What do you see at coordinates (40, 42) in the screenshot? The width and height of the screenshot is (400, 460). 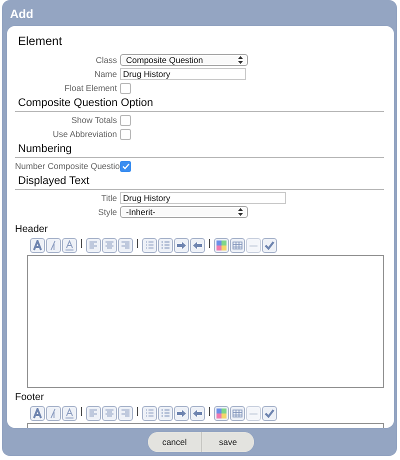 I see `section-heading: Element` at bounding box center [40, 42].